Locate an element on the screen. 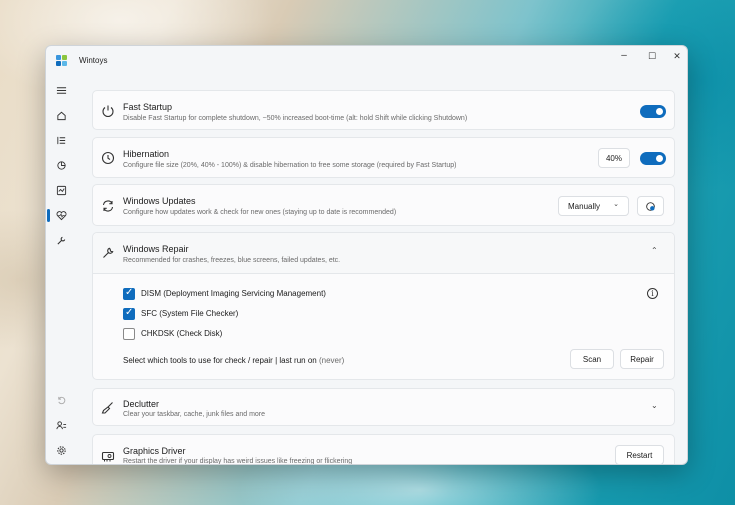 The height and width of the screenshot is (505, 735). selection-indicator is located at coordinates (48, 215).